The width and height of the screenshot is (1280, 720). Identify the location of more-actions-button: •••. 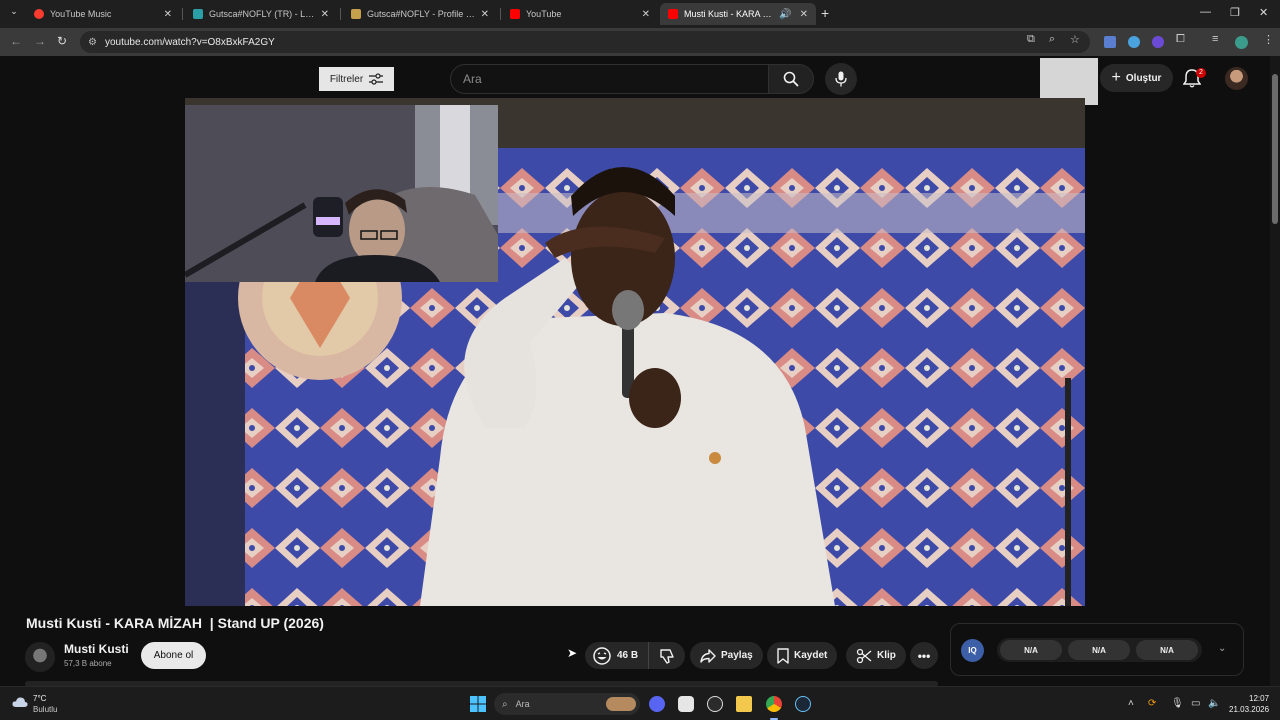
(924, 655).